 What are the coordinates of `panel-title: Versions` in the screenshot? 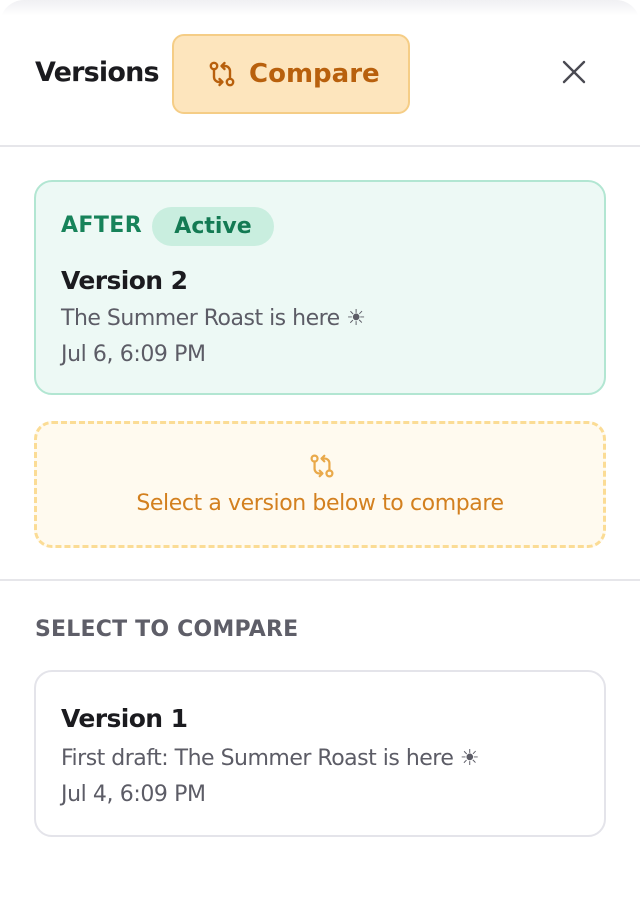 It's located at (97, 72).